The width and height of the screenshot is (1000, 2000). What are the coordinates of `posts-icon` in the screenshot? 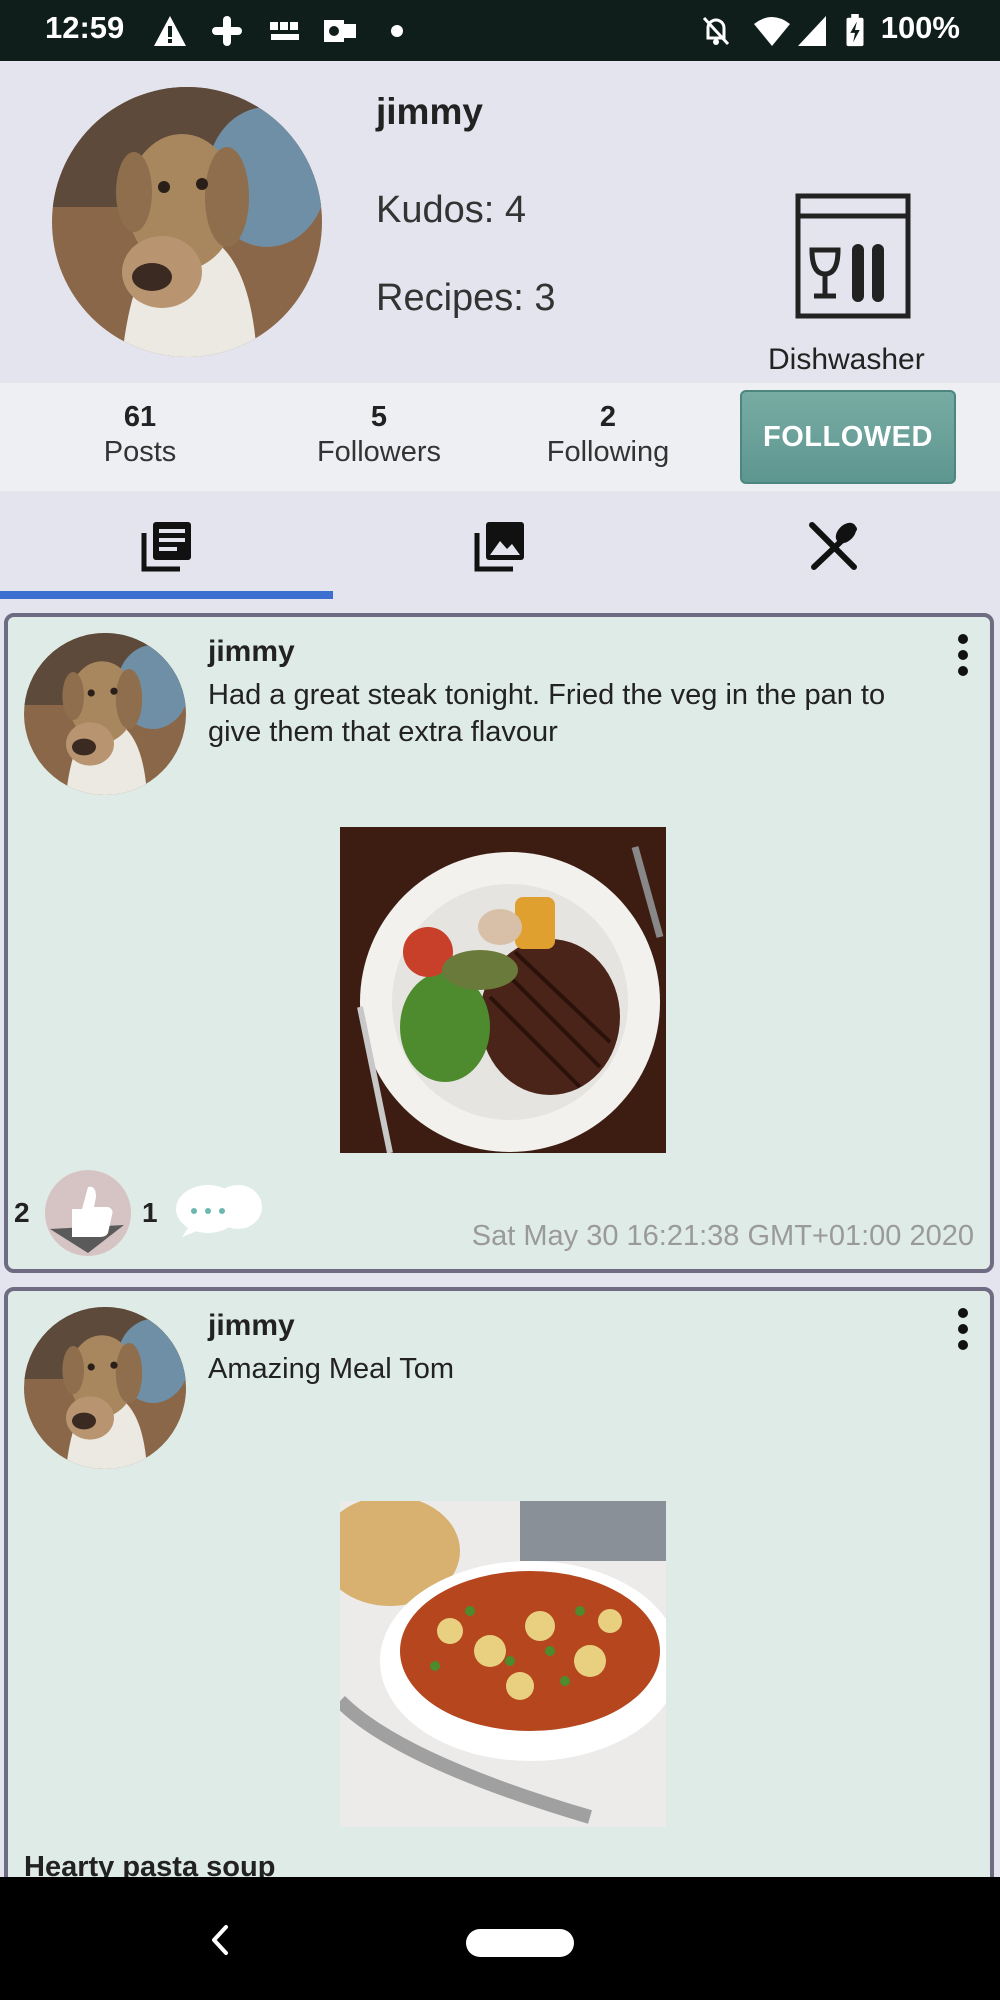 It's located at (166, 547).